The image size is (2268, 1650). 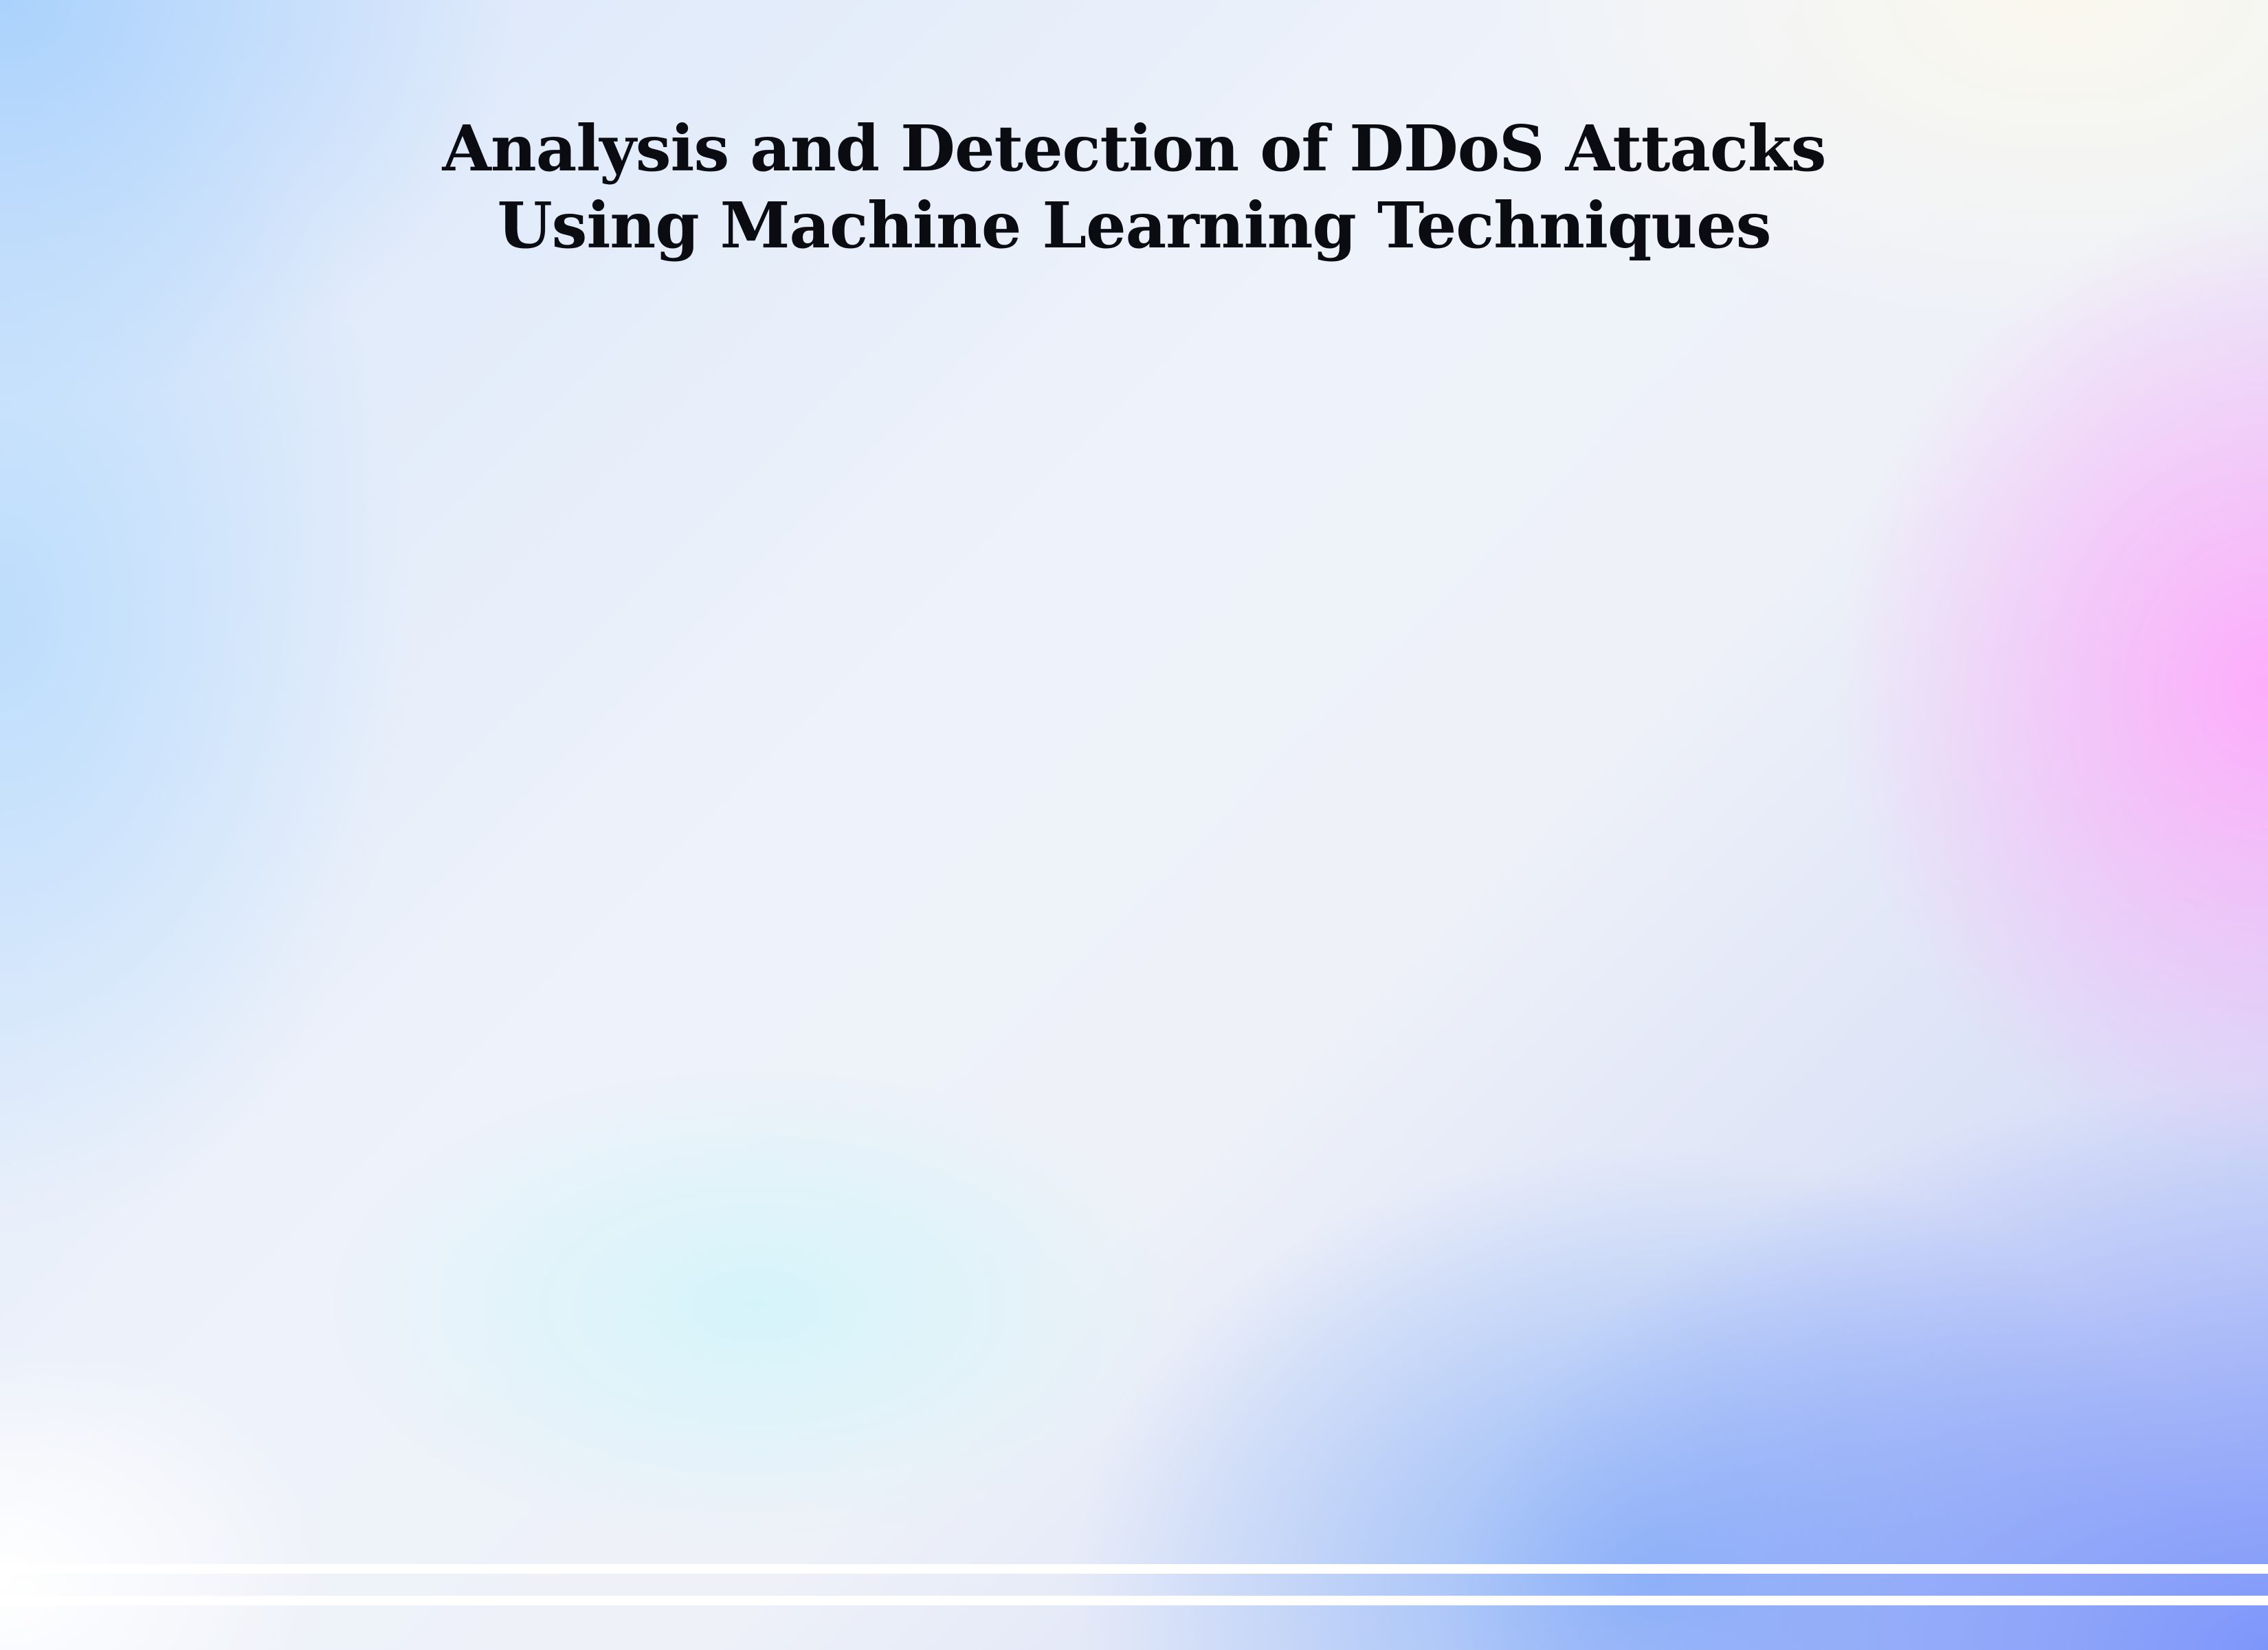 What do you see at coordinates (1134, 1600) in the screenshot?
I see `decorative-stripe-bottom` at bounding box center [1134, 1600].